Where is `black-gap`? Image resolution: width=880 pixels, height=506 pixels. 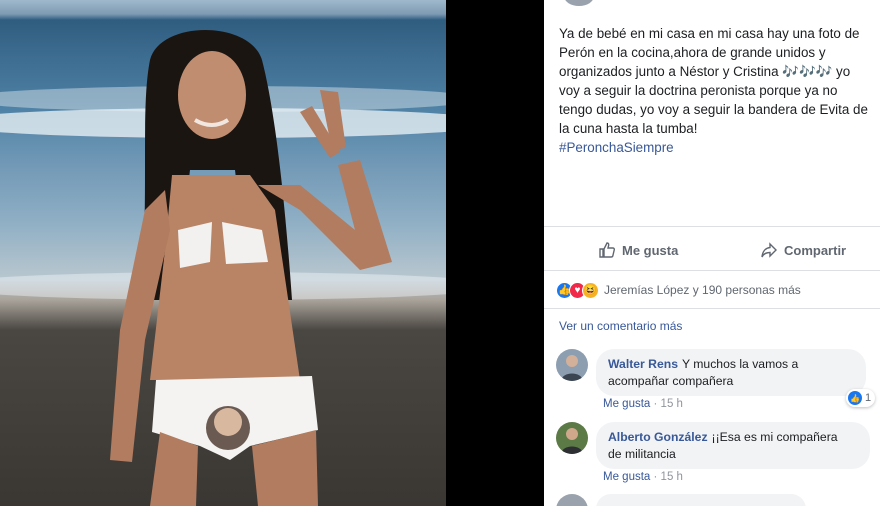
black-gap is located at coordinates (495, 253).